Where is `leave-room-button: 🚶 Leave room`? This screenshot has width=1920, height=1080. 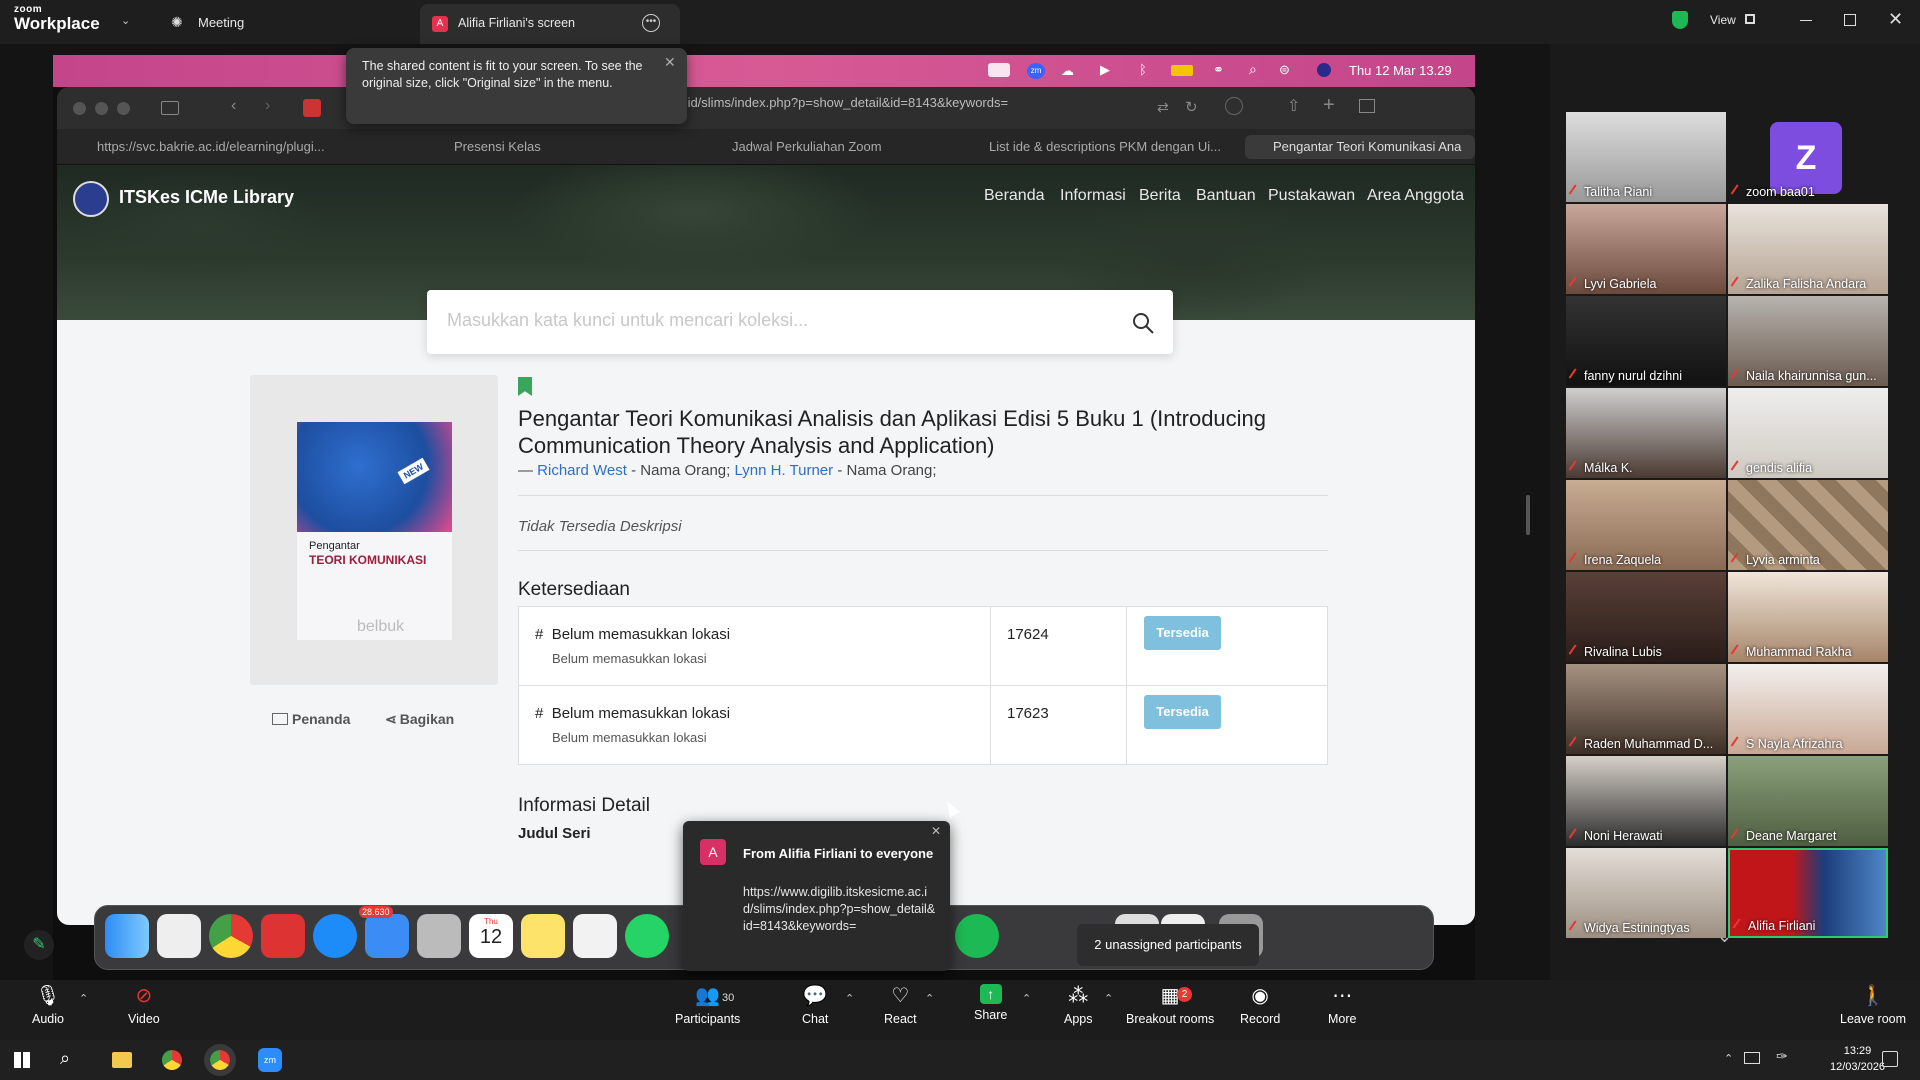
leave-room-button: 🚶 Leave room is located at coordinates (1873, 1005).